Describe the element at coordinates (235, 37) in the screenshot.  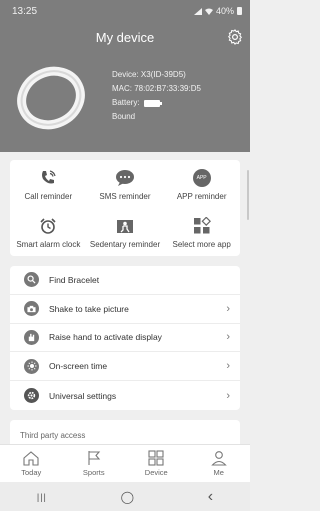
I see `gear-icon` at that location.